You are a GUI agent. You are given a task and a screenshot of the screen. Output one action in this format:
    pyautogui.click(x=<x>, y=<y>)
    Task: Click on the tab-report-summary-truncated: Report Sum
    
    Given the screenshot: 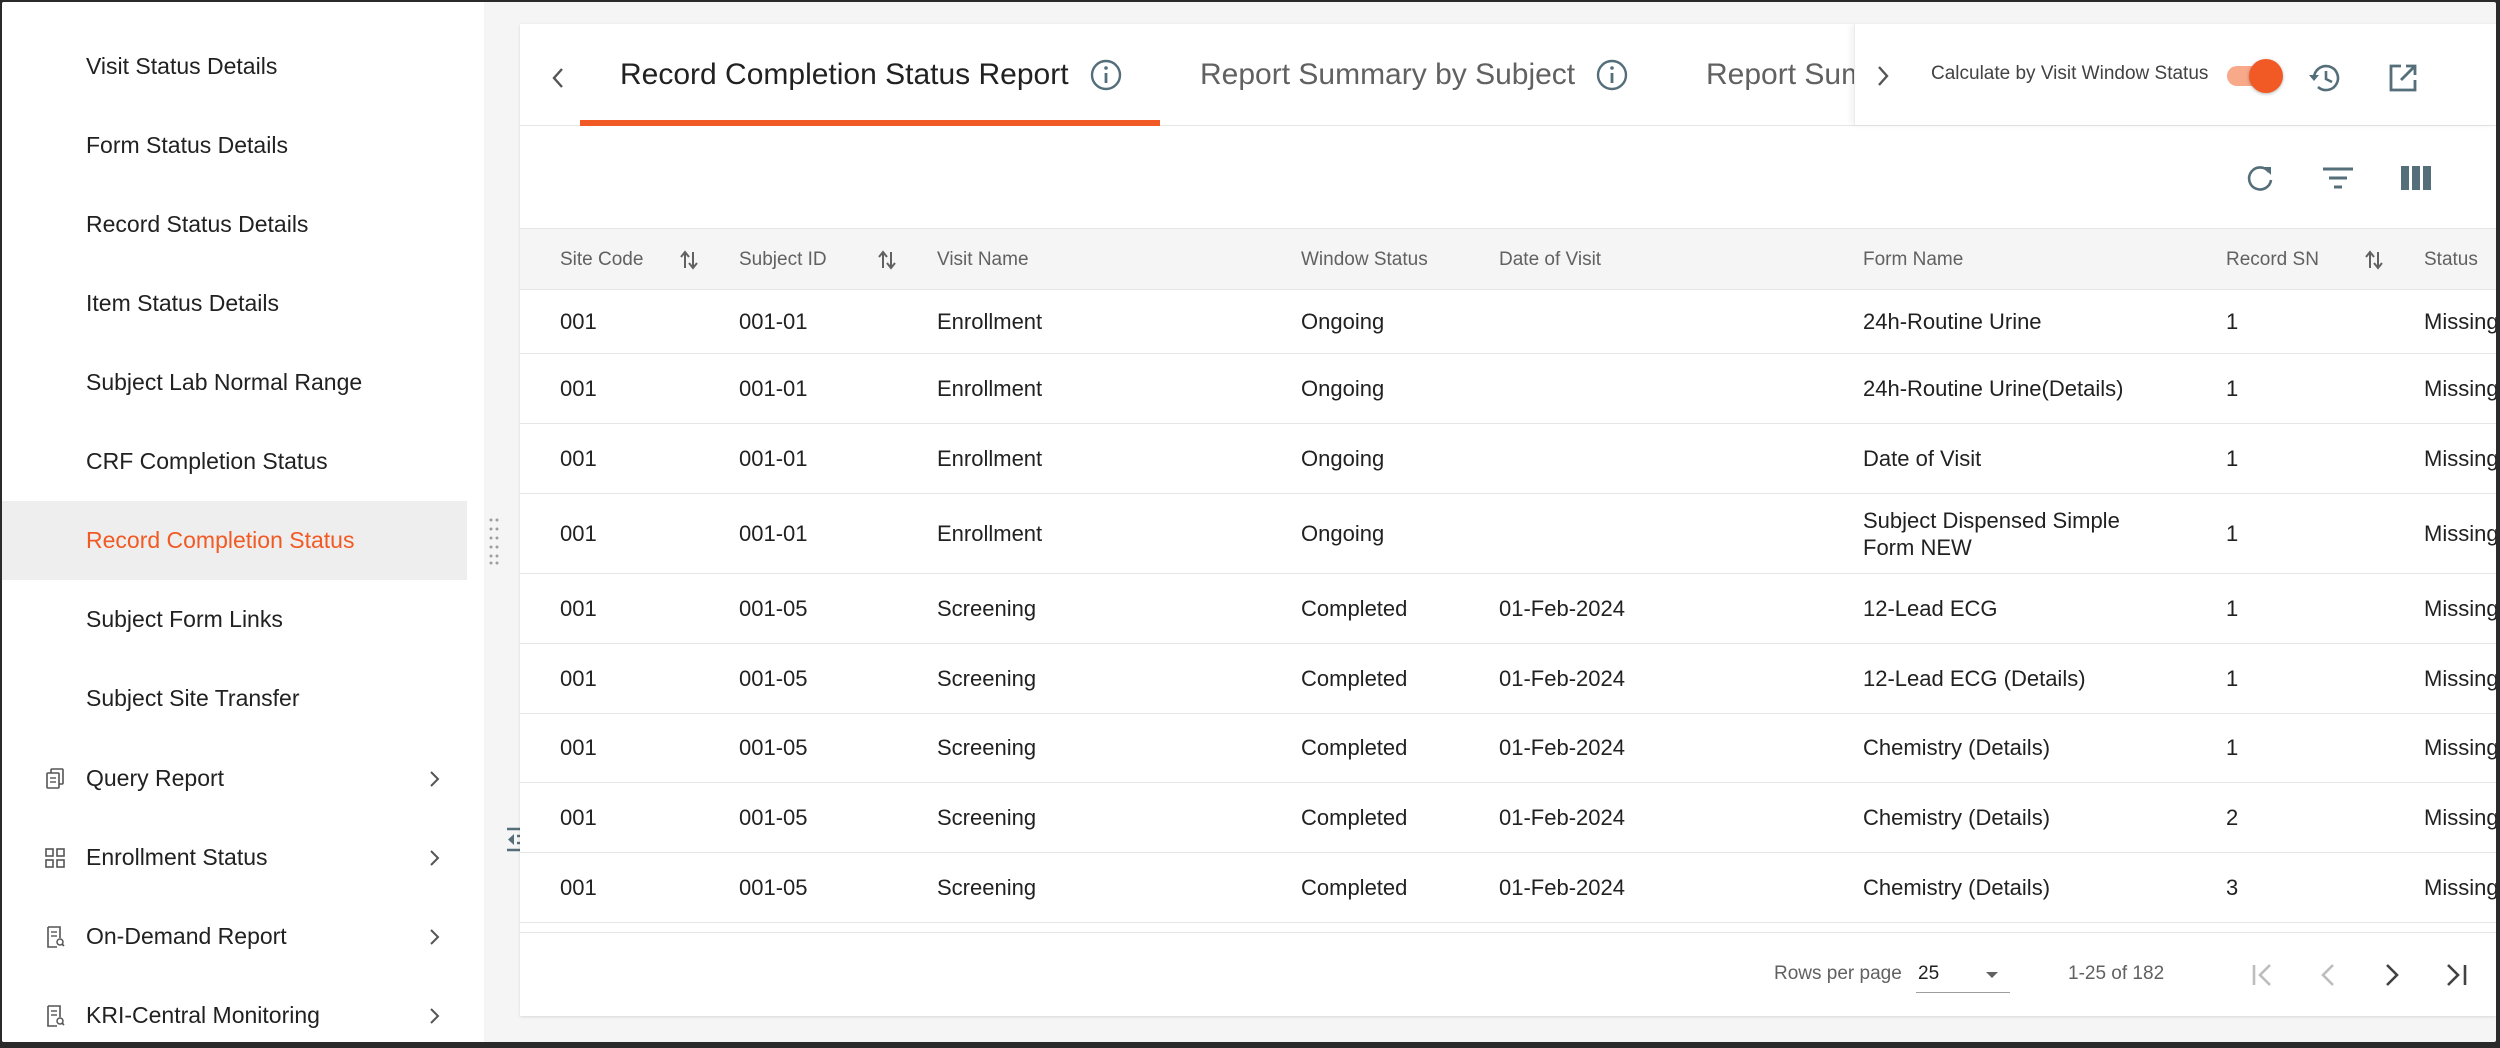 What is the action you would take?
    pyautogui.click(x=1786, y=75)
    